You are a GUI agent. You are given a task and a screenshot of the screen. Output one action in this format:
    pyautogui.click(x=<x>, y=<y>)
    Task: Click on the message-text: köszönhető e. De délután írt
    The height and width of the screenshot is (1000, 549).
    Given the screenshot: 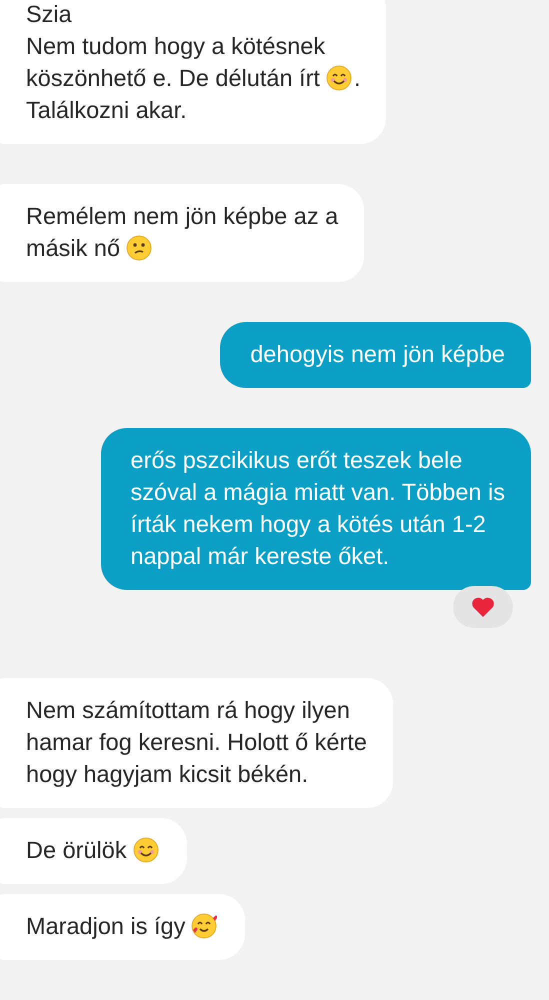 What is the action you would take?
    pyautogui.click(x=173, y=78)
    